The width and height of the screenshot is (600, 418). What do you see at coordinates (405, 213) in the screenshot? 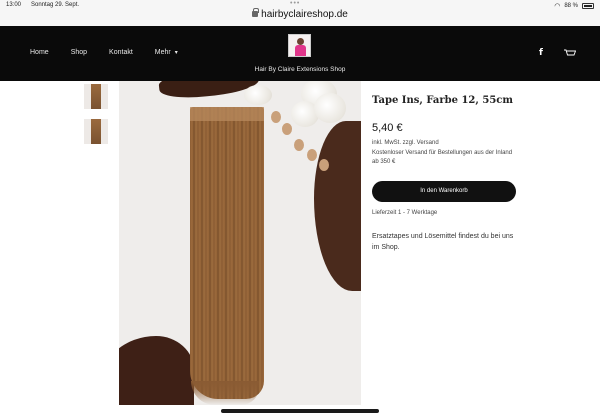
I see `delivery-time: Lieferzeit 1 - 7 Werktage` at bounding box center [405, 213].